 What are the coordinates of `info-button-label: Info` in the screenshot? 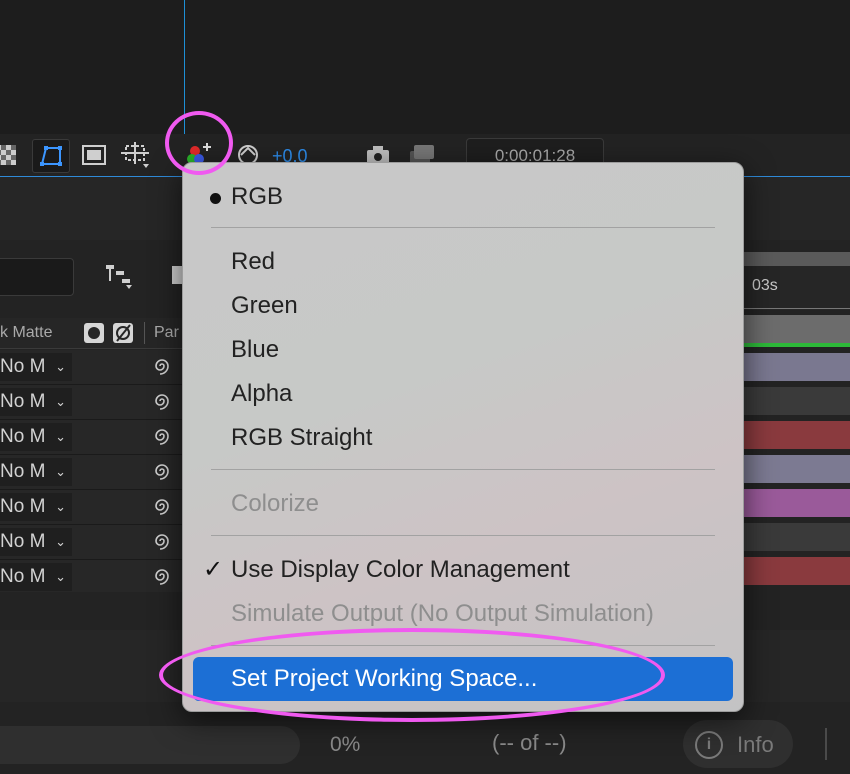 It's located at (755, 744).